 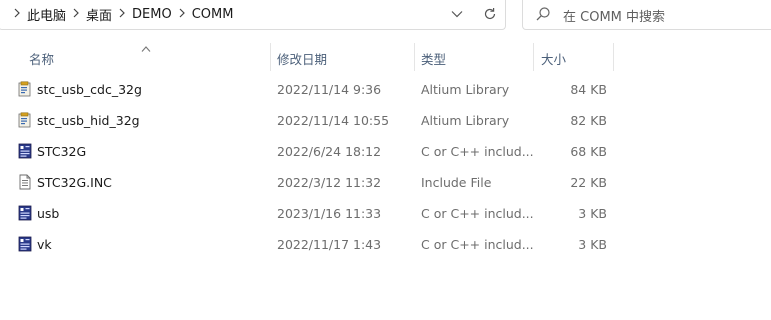 What do you see at coordinates (48, 213) in the screenshot?
I see `file-name: usb` at bounding box center [48, 213].